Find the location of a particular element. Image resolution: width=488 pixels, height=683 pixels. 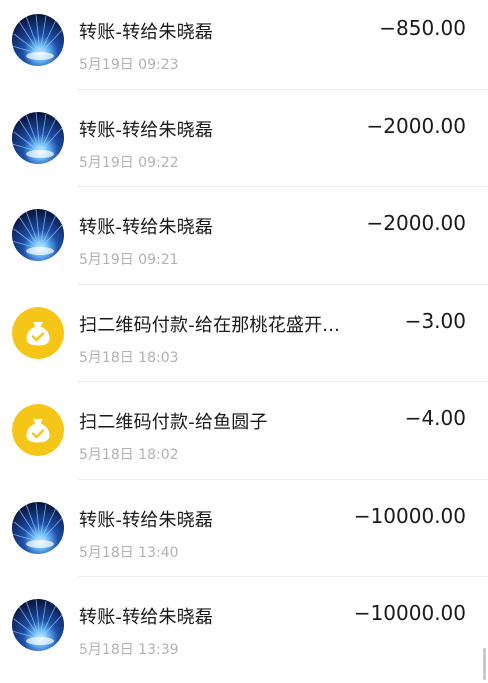

transaction-time: 5月19日 09:22 is located at coordinates (129, 162).